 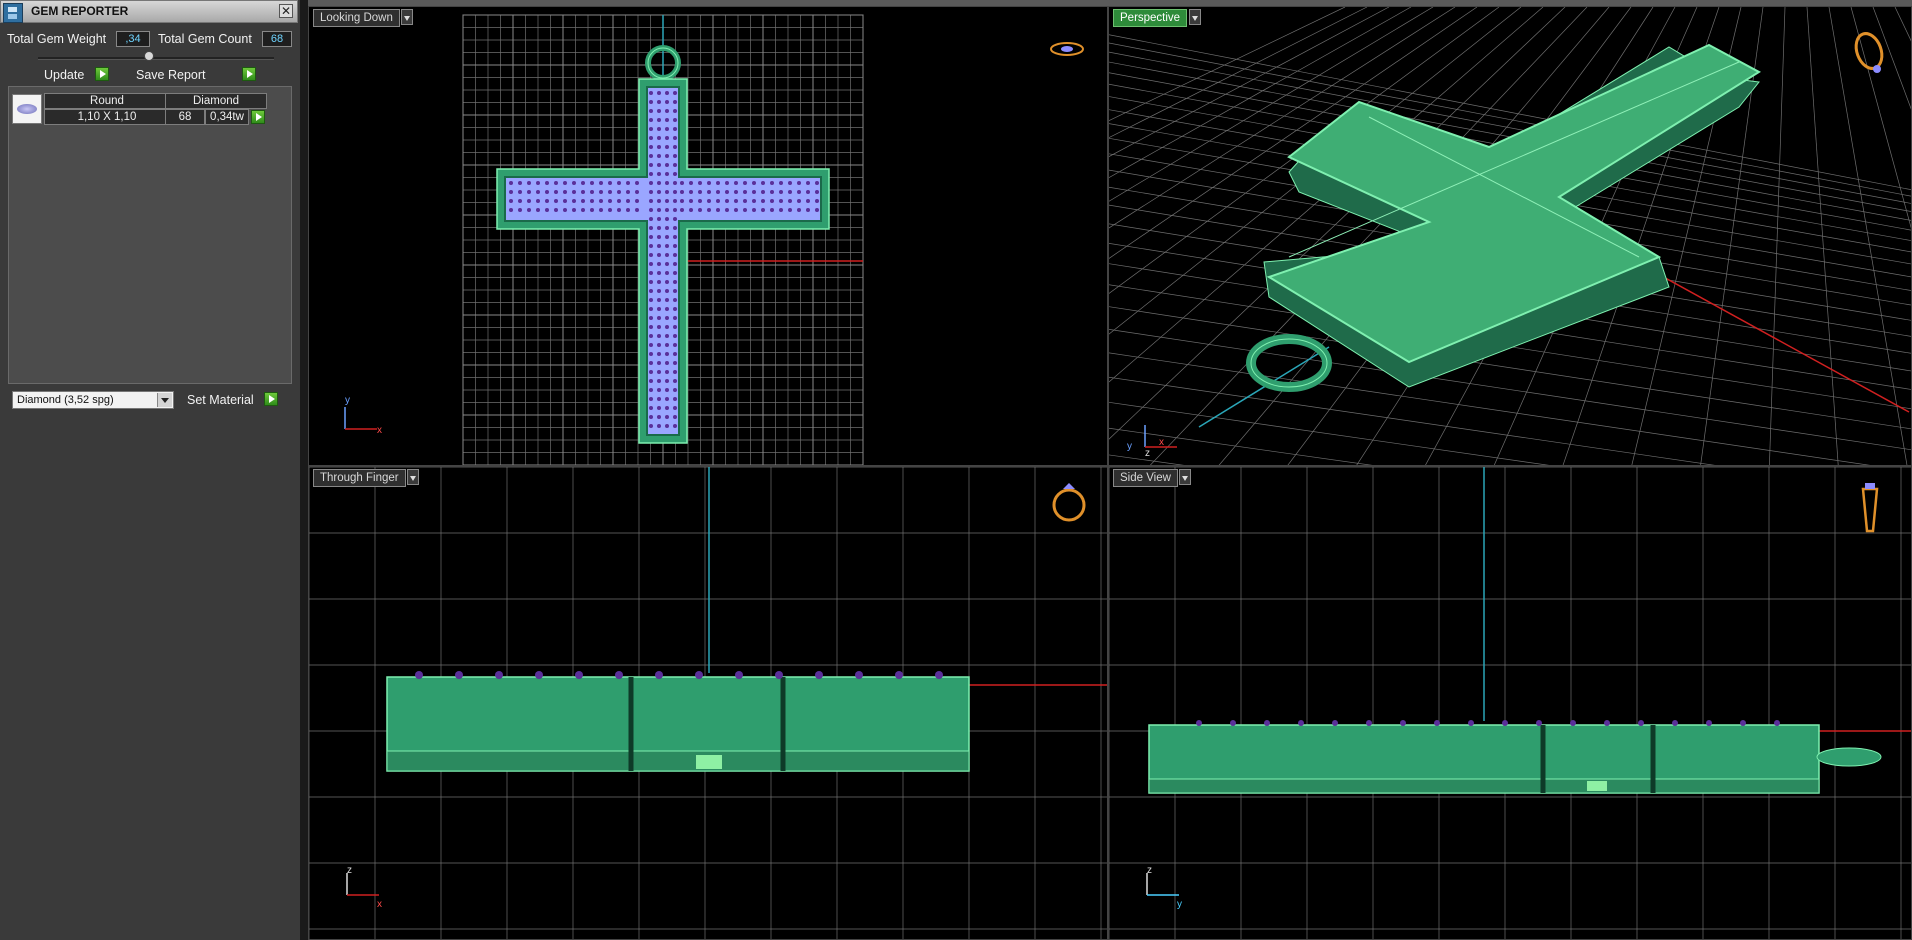 What do you see at coordinates (258, 117) in the screenshot?
I see `gem-row-play-icon` at bounding box center [258, 117].